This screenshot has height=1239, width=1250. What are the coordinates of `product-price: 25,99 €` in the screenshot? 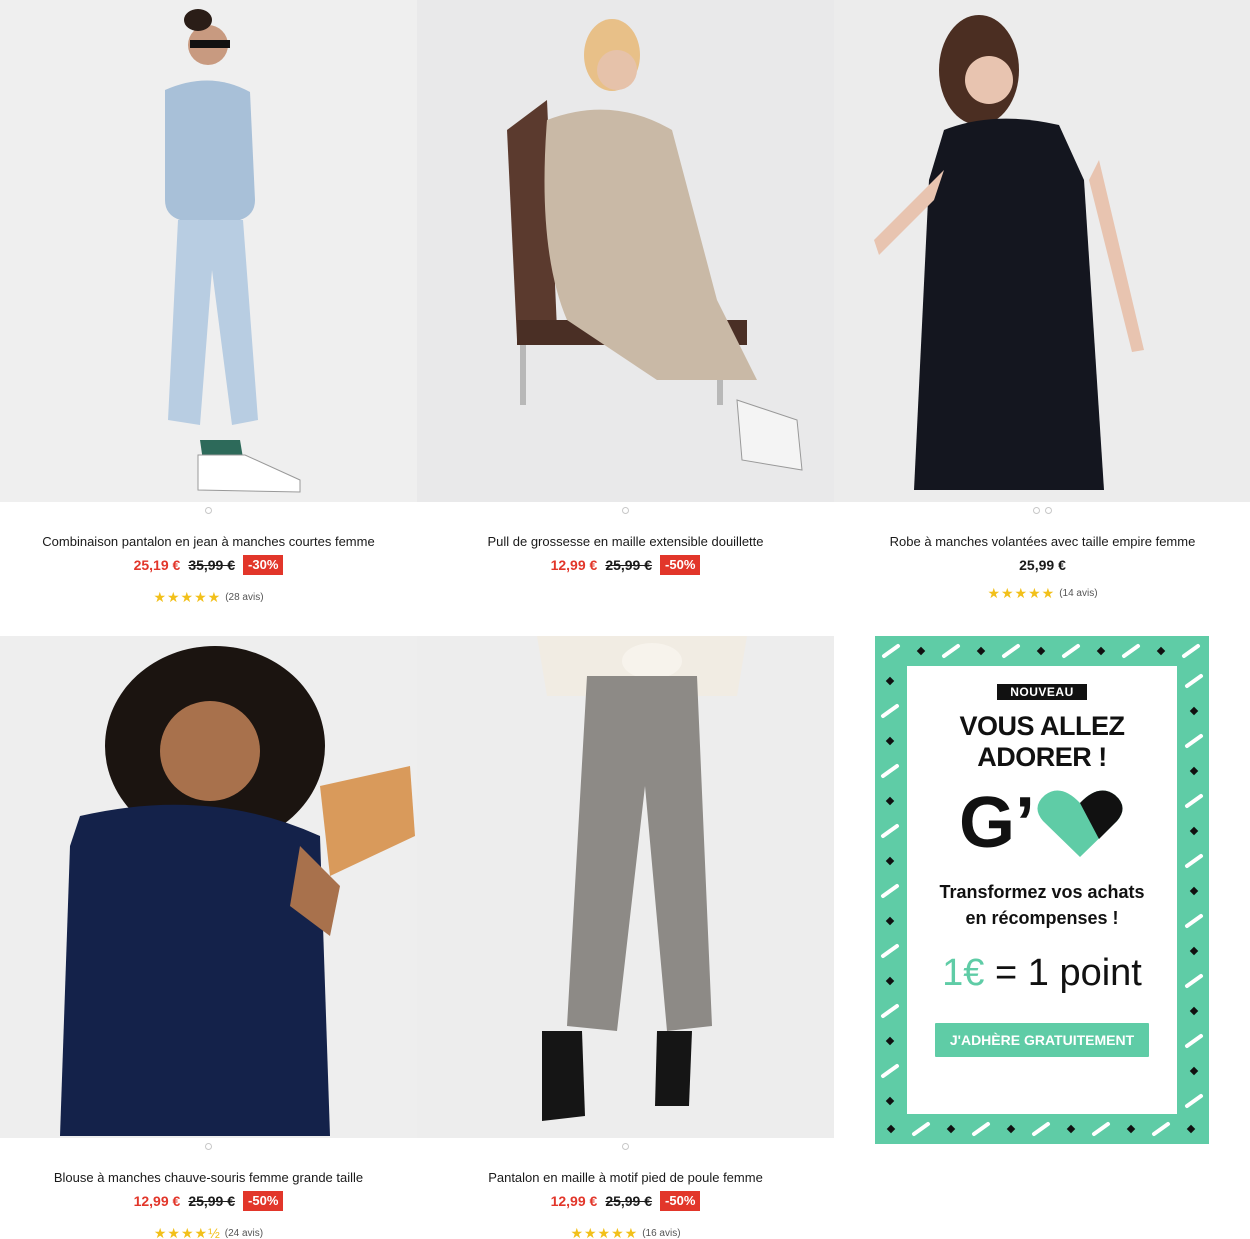 It's located at (1042, 565).